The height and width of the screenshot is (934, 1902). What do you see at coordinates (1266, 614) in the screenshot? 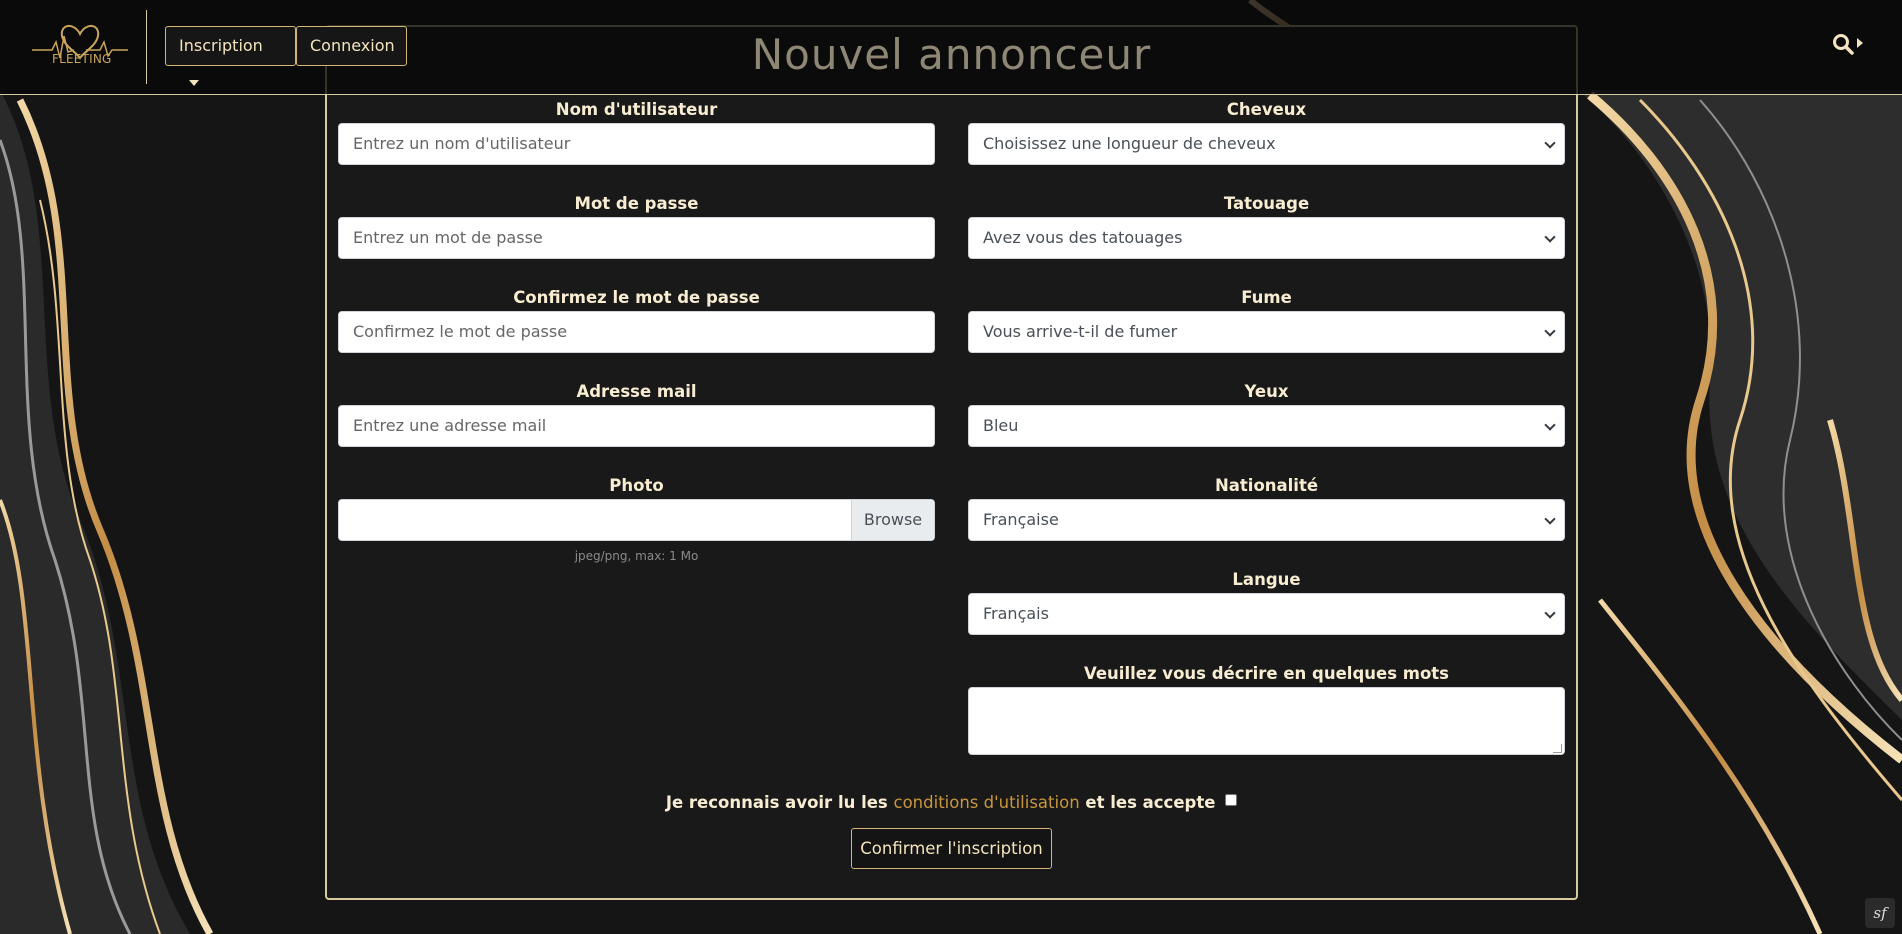
I see `language-select: Français` at bounding box center [1266, 614].